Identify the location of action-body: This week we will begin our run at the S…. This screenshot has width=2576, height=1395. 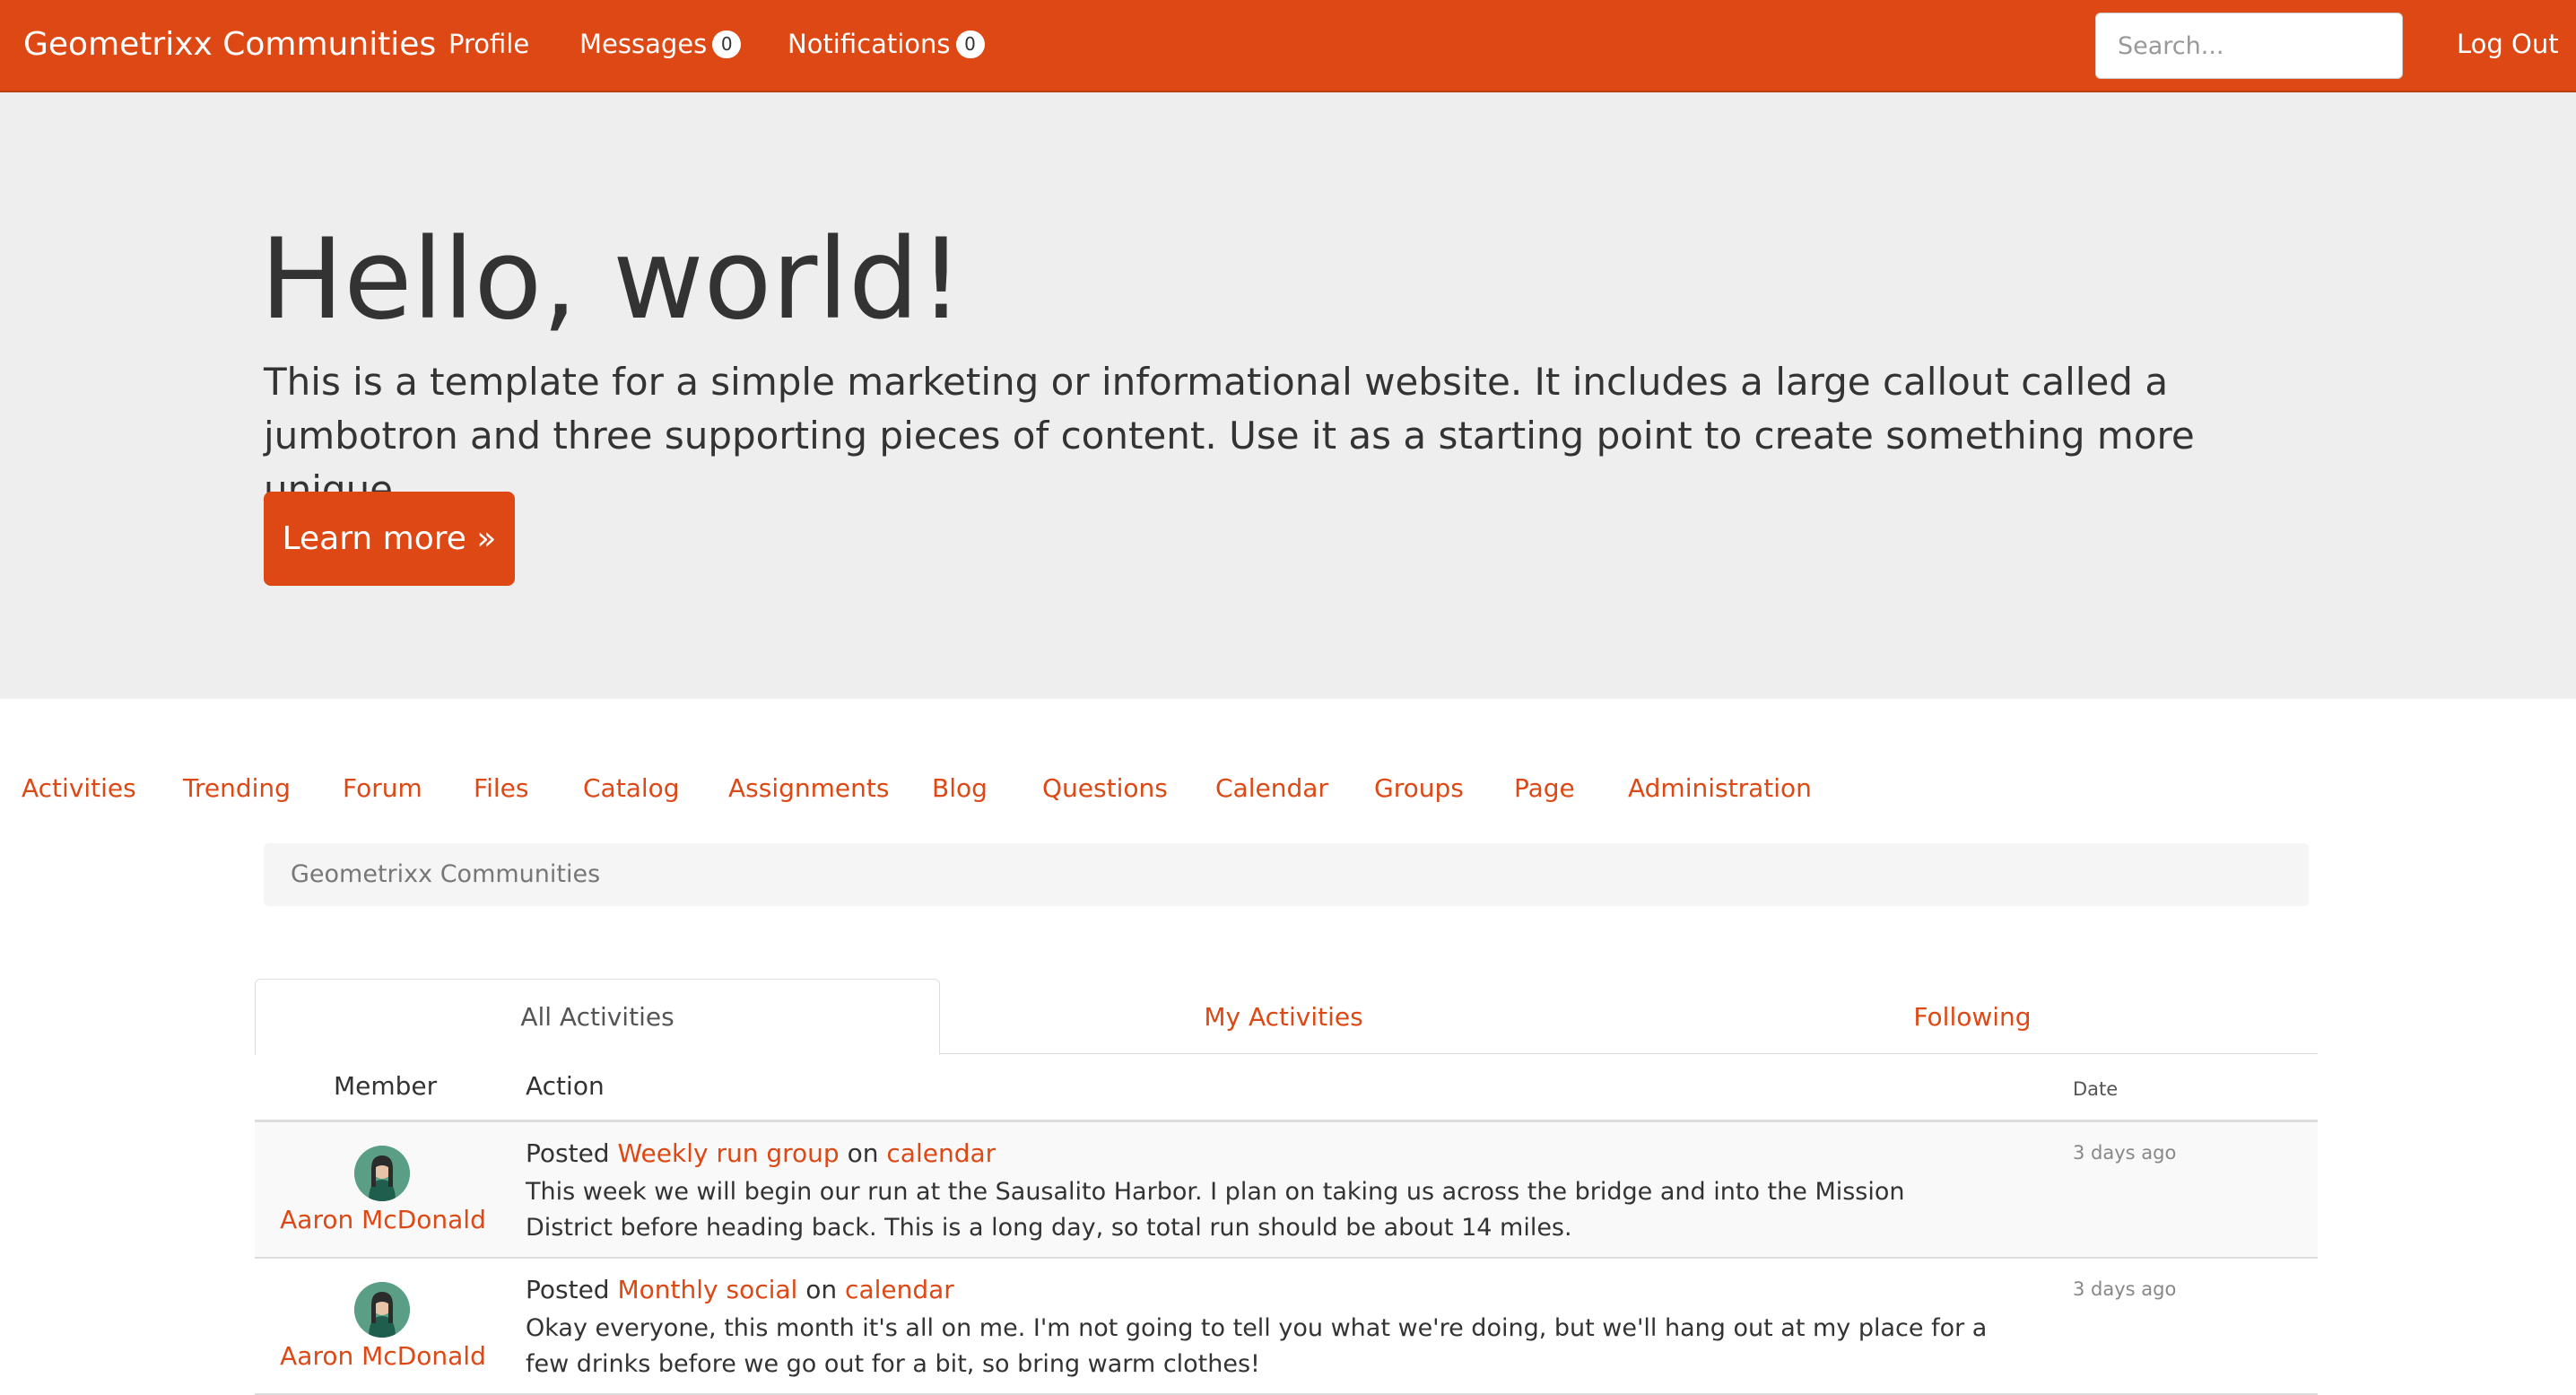
(1215, 1210).